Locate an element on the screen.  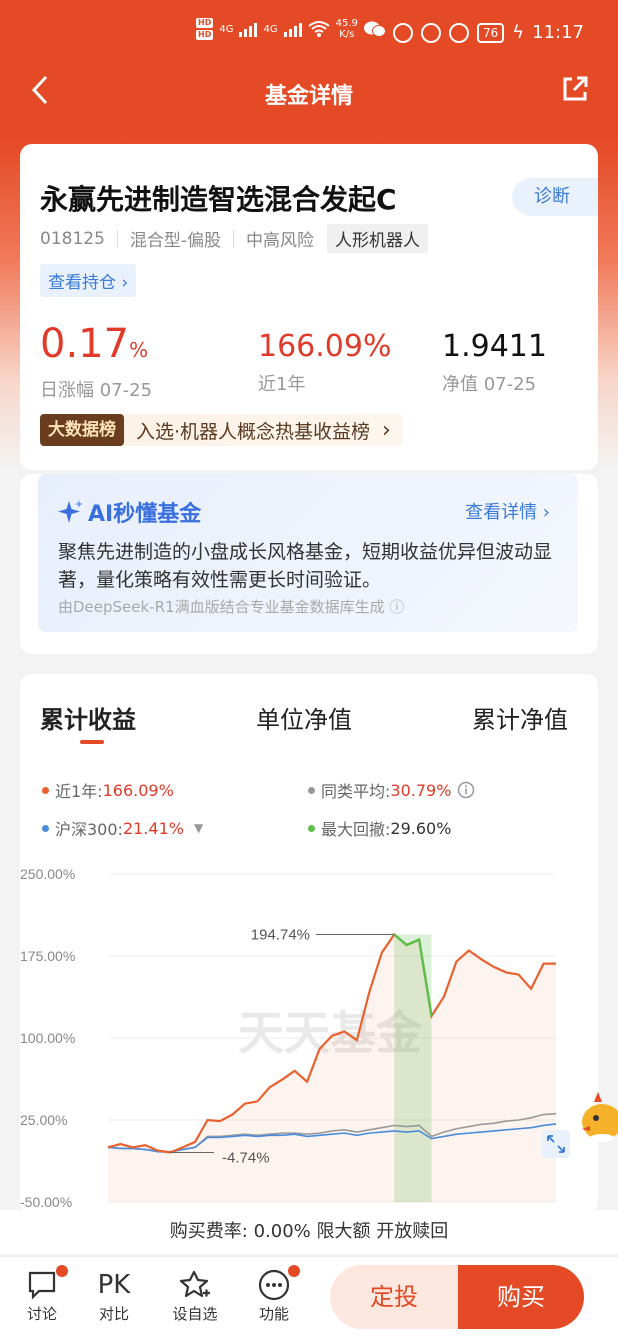
battery-icon: 76 is located at coordinates (490, 32).